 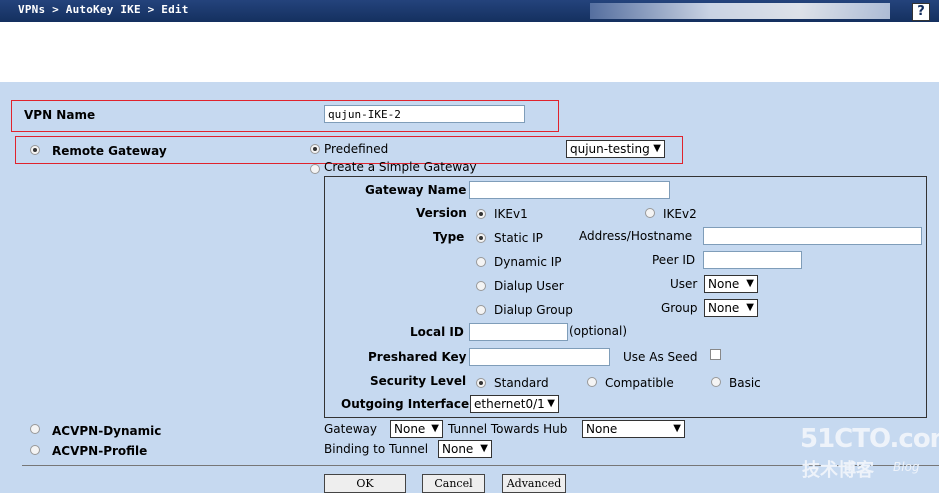 I want to click on dialup-user-label: Dialup User, so click(x=529, y=286).